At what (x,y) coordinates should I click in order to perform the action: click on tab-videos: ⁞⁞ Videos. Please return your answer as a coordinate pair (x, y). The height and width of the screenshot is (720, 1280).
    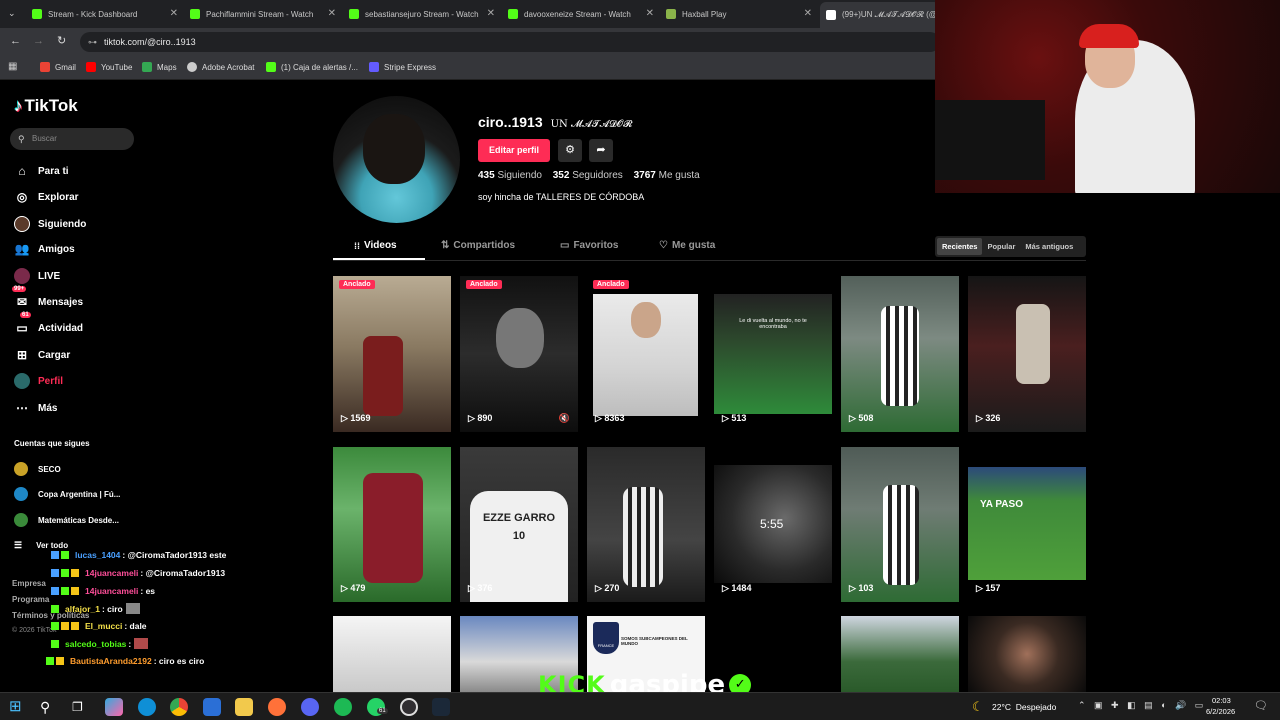
    Looking at the image, I should click on (375, 245).